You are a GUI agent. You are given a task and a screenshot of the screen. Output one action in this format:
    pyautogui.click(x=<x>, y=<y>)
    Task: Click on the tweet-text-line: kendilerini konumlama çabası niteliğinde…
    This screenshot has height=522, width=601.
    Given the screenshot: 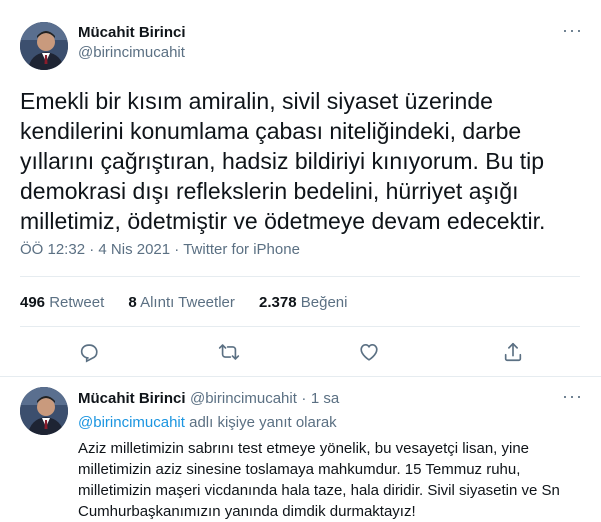 What is the action you would take?
    pyautogui.click(x=271, y=131)
    